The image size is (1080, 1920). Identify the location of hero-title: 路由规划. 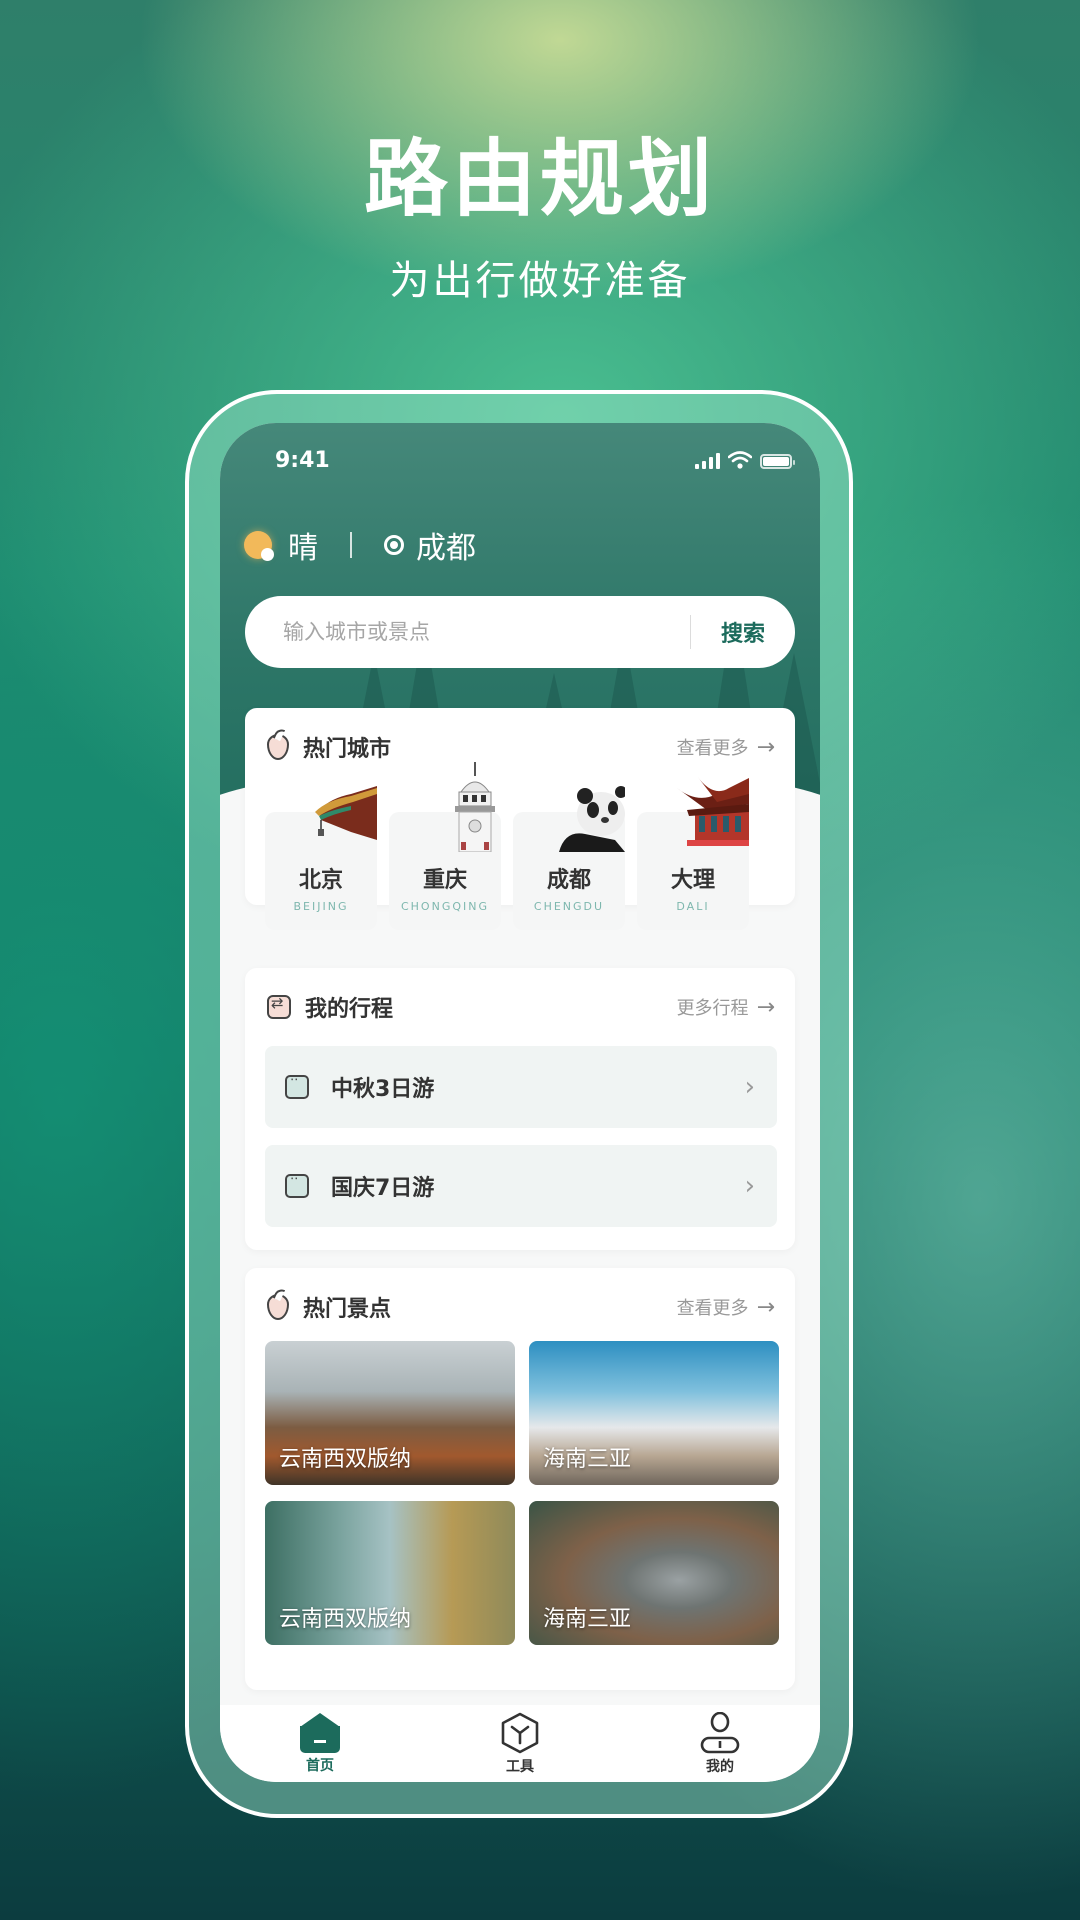
(539, 179).